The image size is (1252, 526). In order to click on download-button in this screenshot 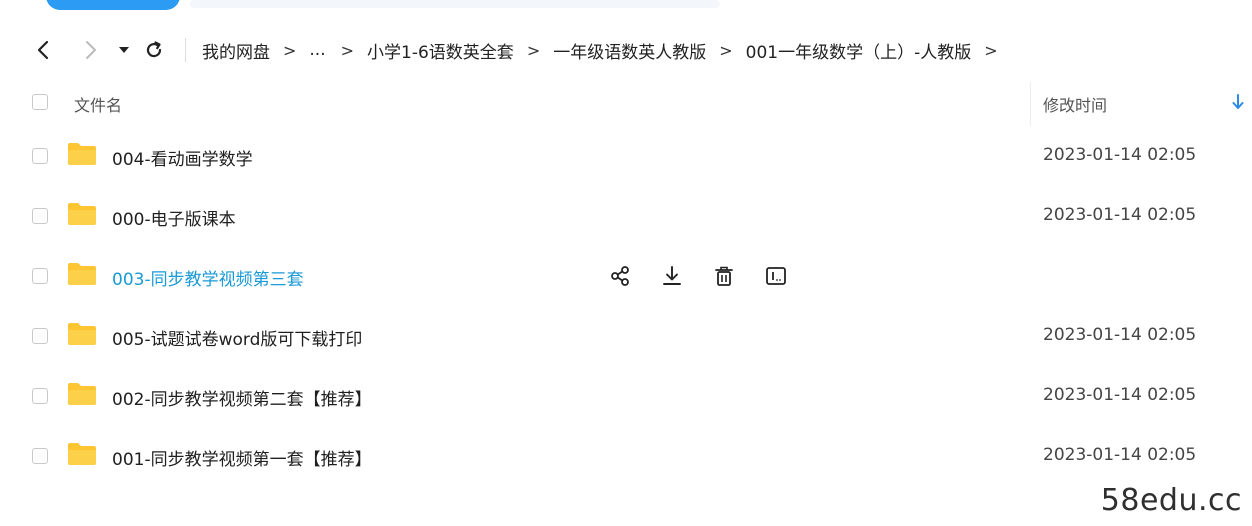, I will do `click(672, 276)`.